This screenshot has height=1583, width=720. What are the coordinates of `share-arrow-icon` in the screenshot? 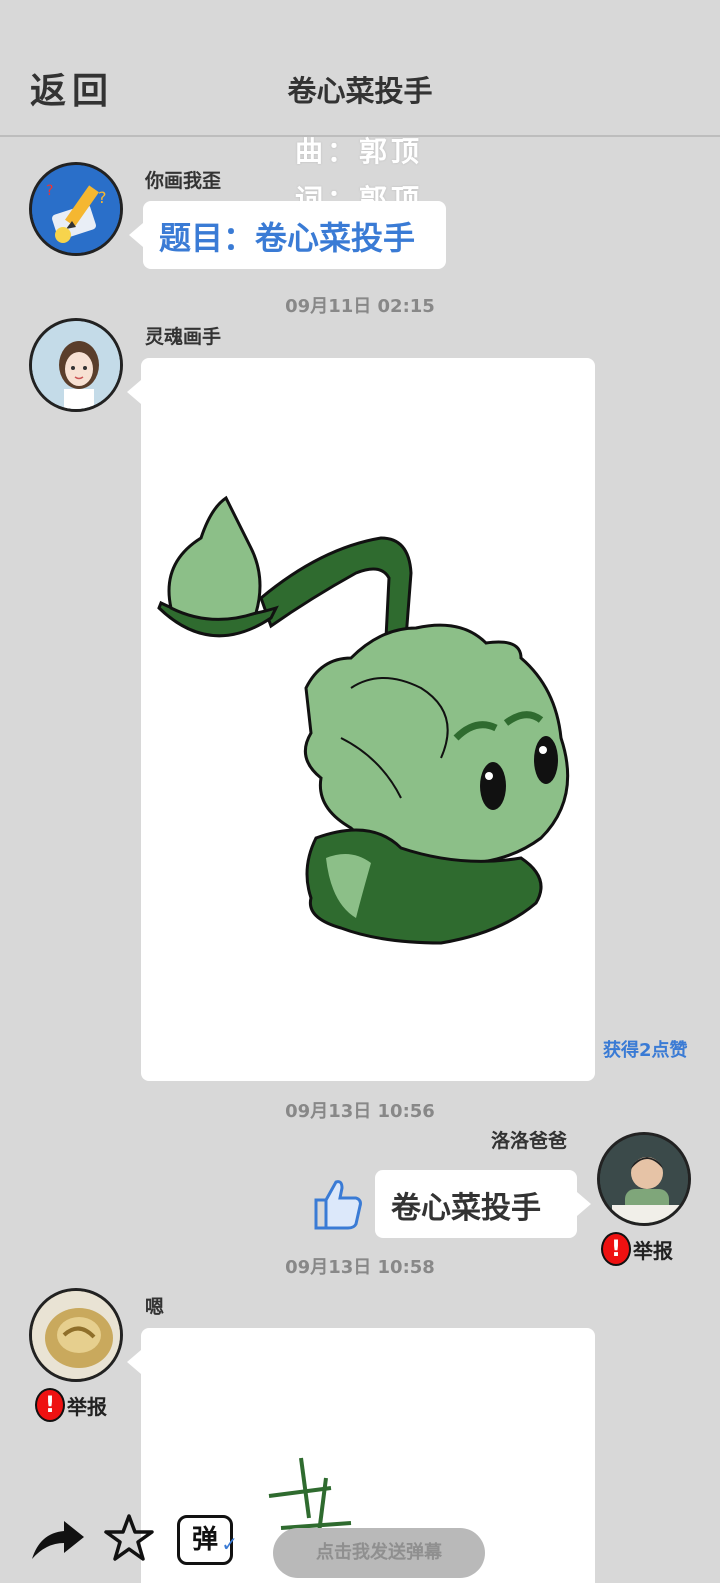 It's located at (58, 1539).